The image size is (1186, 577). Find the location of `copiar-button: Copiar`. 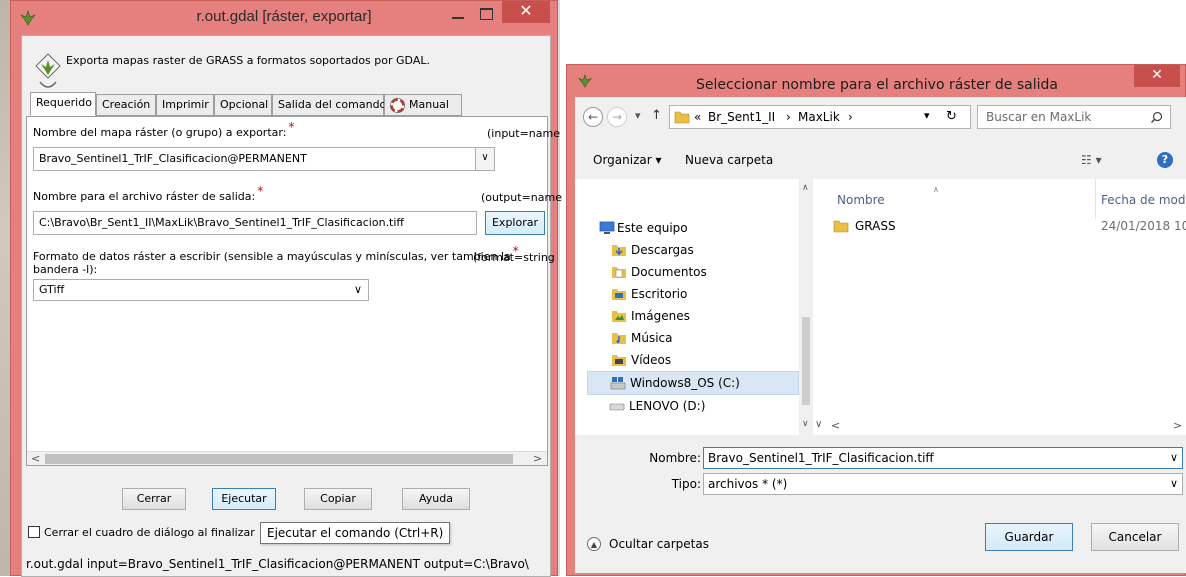

copiar-button: Copiar is located at coordinates (338, 499).